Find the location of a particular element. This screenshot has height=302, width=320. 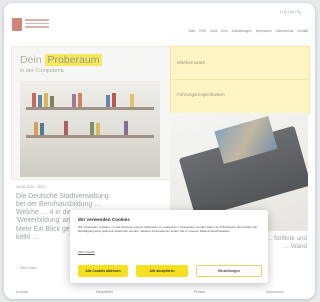

cookie-dialog-title: Wir verwenden Cookies is located at coordinates (104, 219).